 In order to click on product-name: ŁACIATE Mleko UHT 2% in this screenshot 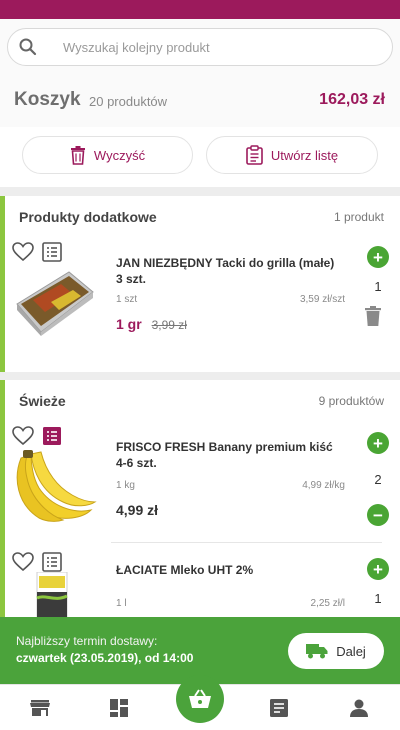, I will do `click(185, 570)`.